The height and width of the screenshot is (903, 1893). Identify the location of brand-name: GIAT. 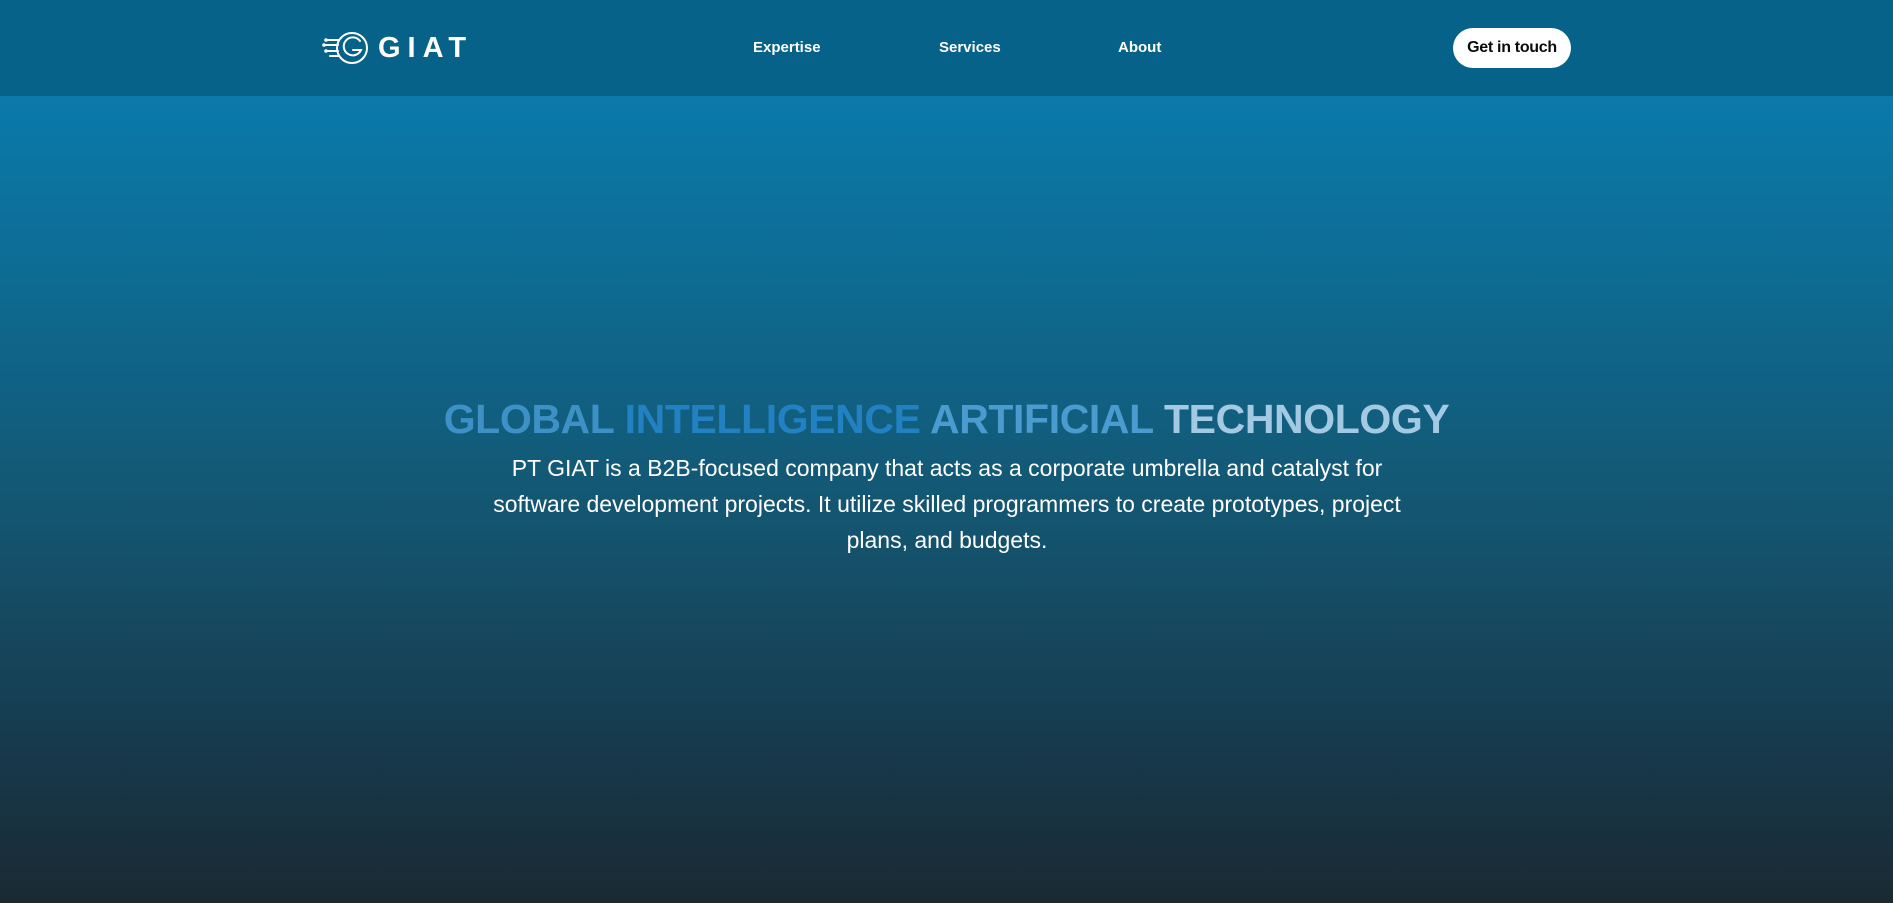
(426, 48).